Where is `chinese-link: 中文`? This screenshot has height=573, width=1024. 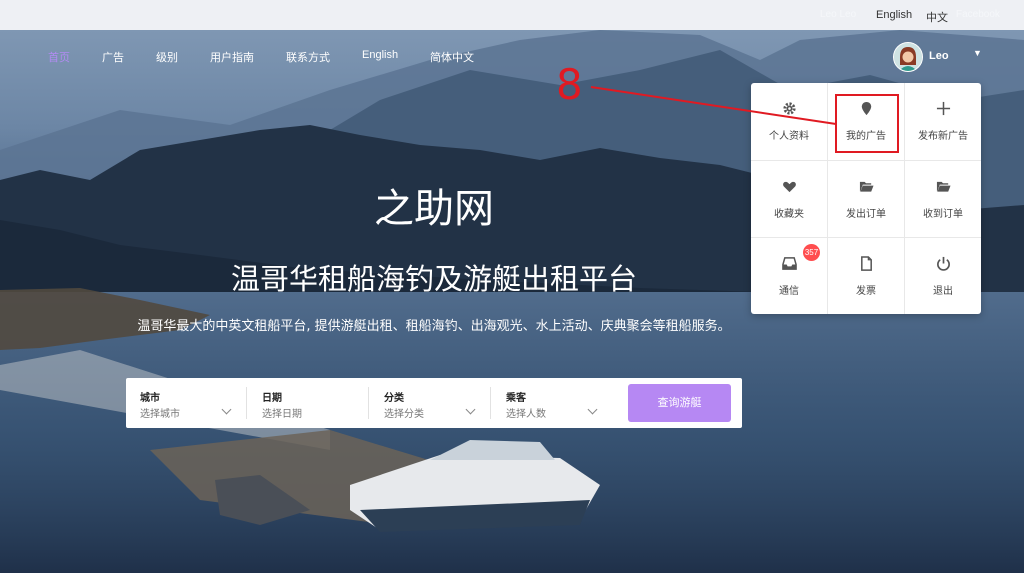 chinese-link: 中文 is located at coordinates (937, 17).